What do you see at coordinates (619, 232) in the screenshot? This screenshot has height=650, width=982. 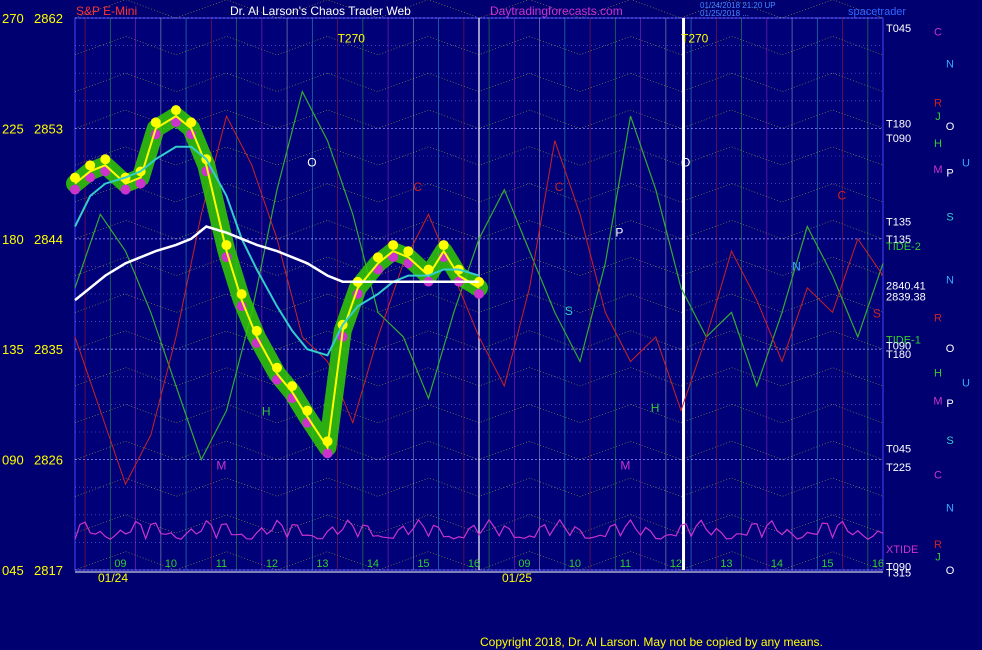 I see `chart-annotation: P` at bounding box center [619, 232].